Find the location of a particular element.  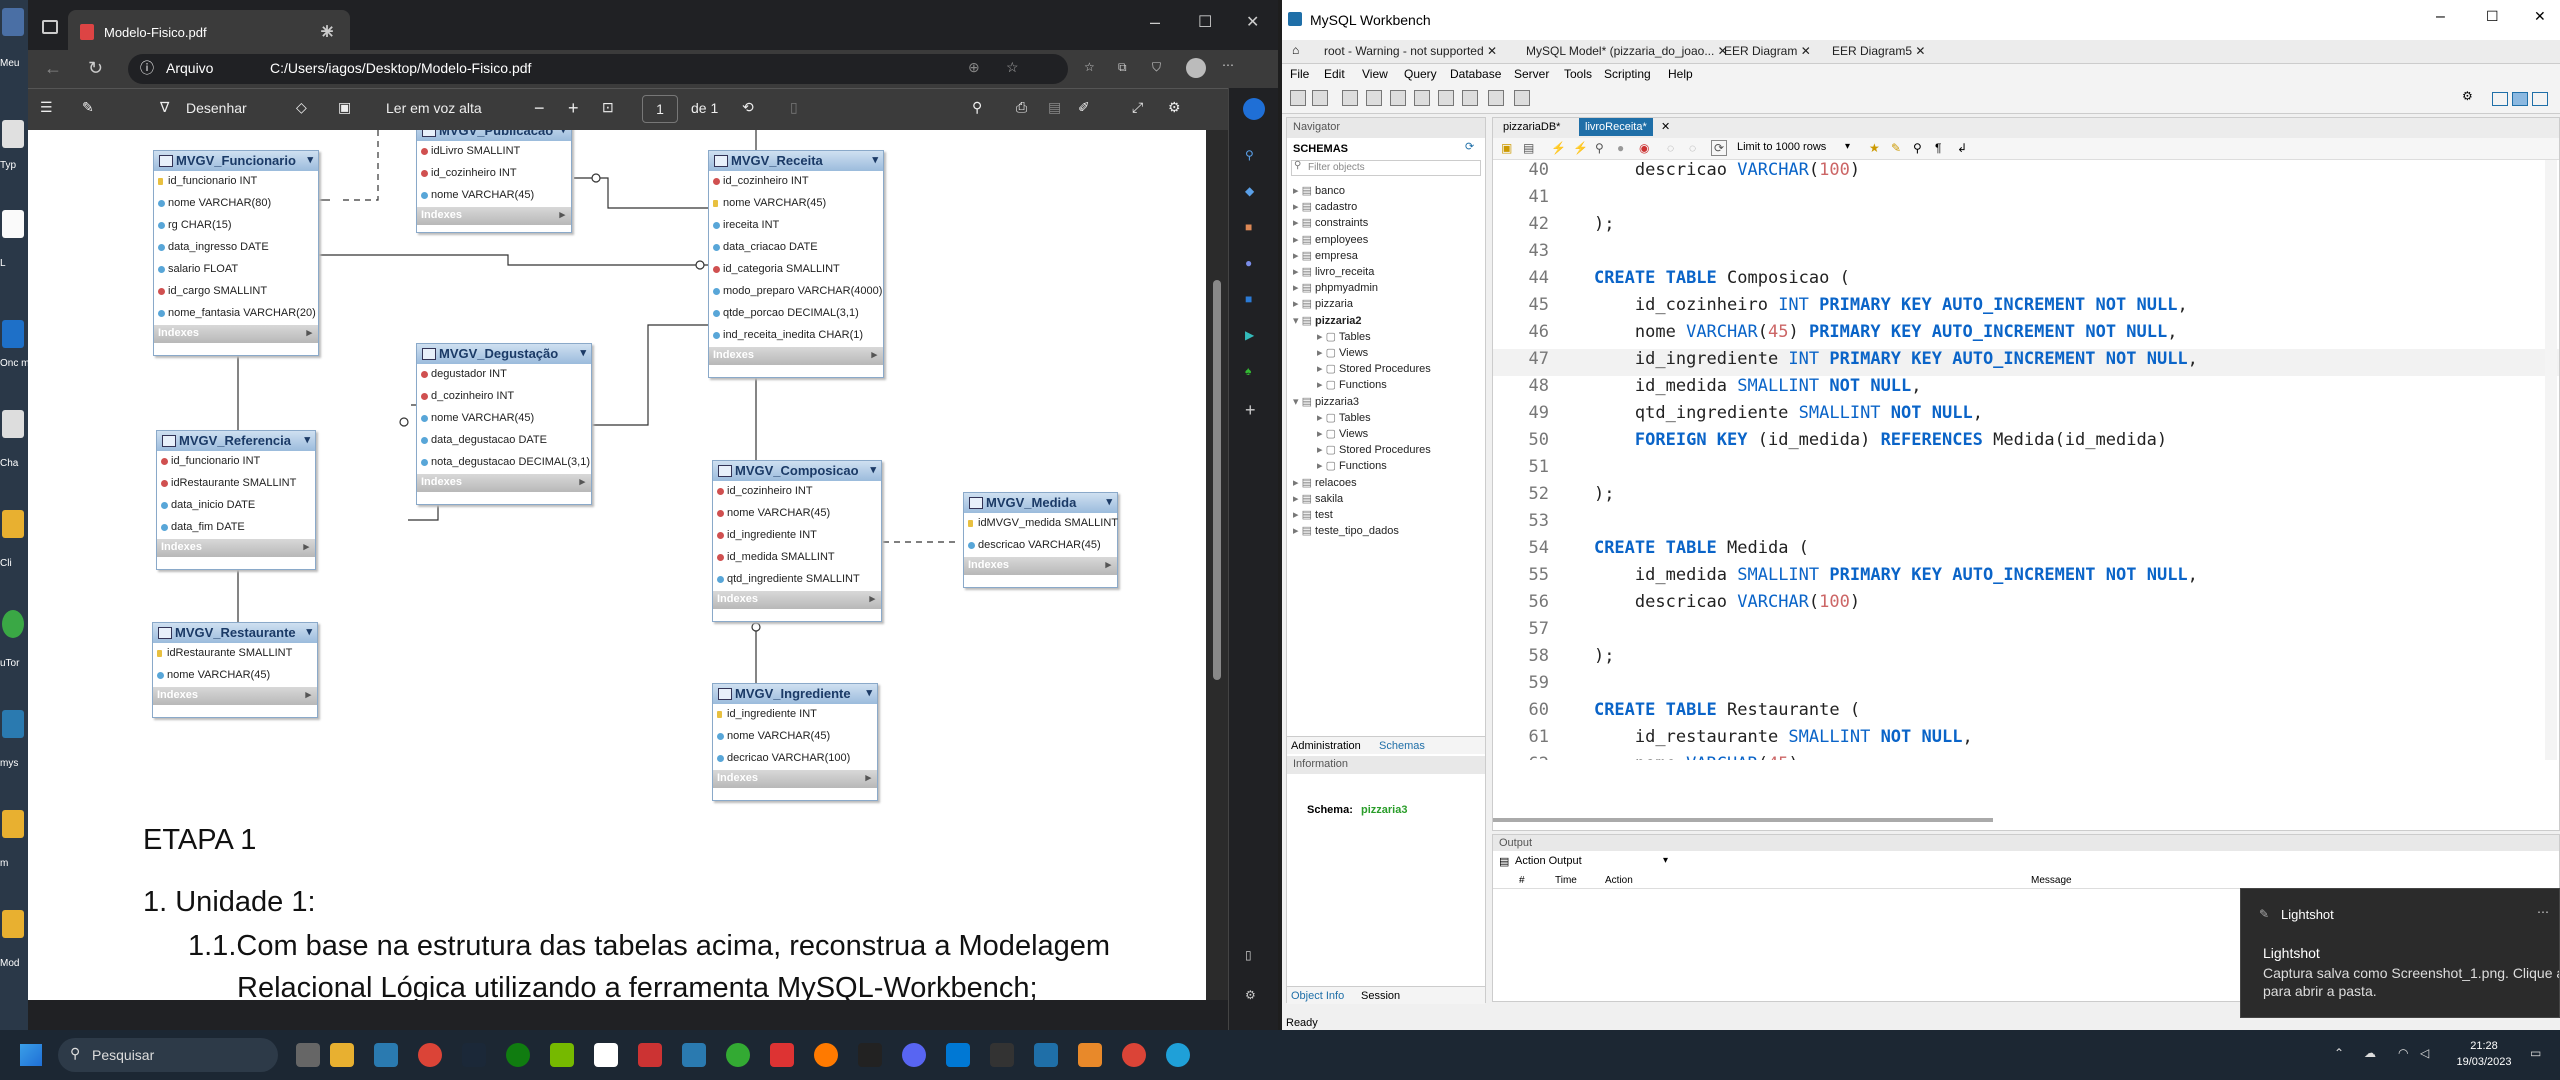

menu-tools: Tools is located at coordinates (1578, 74).